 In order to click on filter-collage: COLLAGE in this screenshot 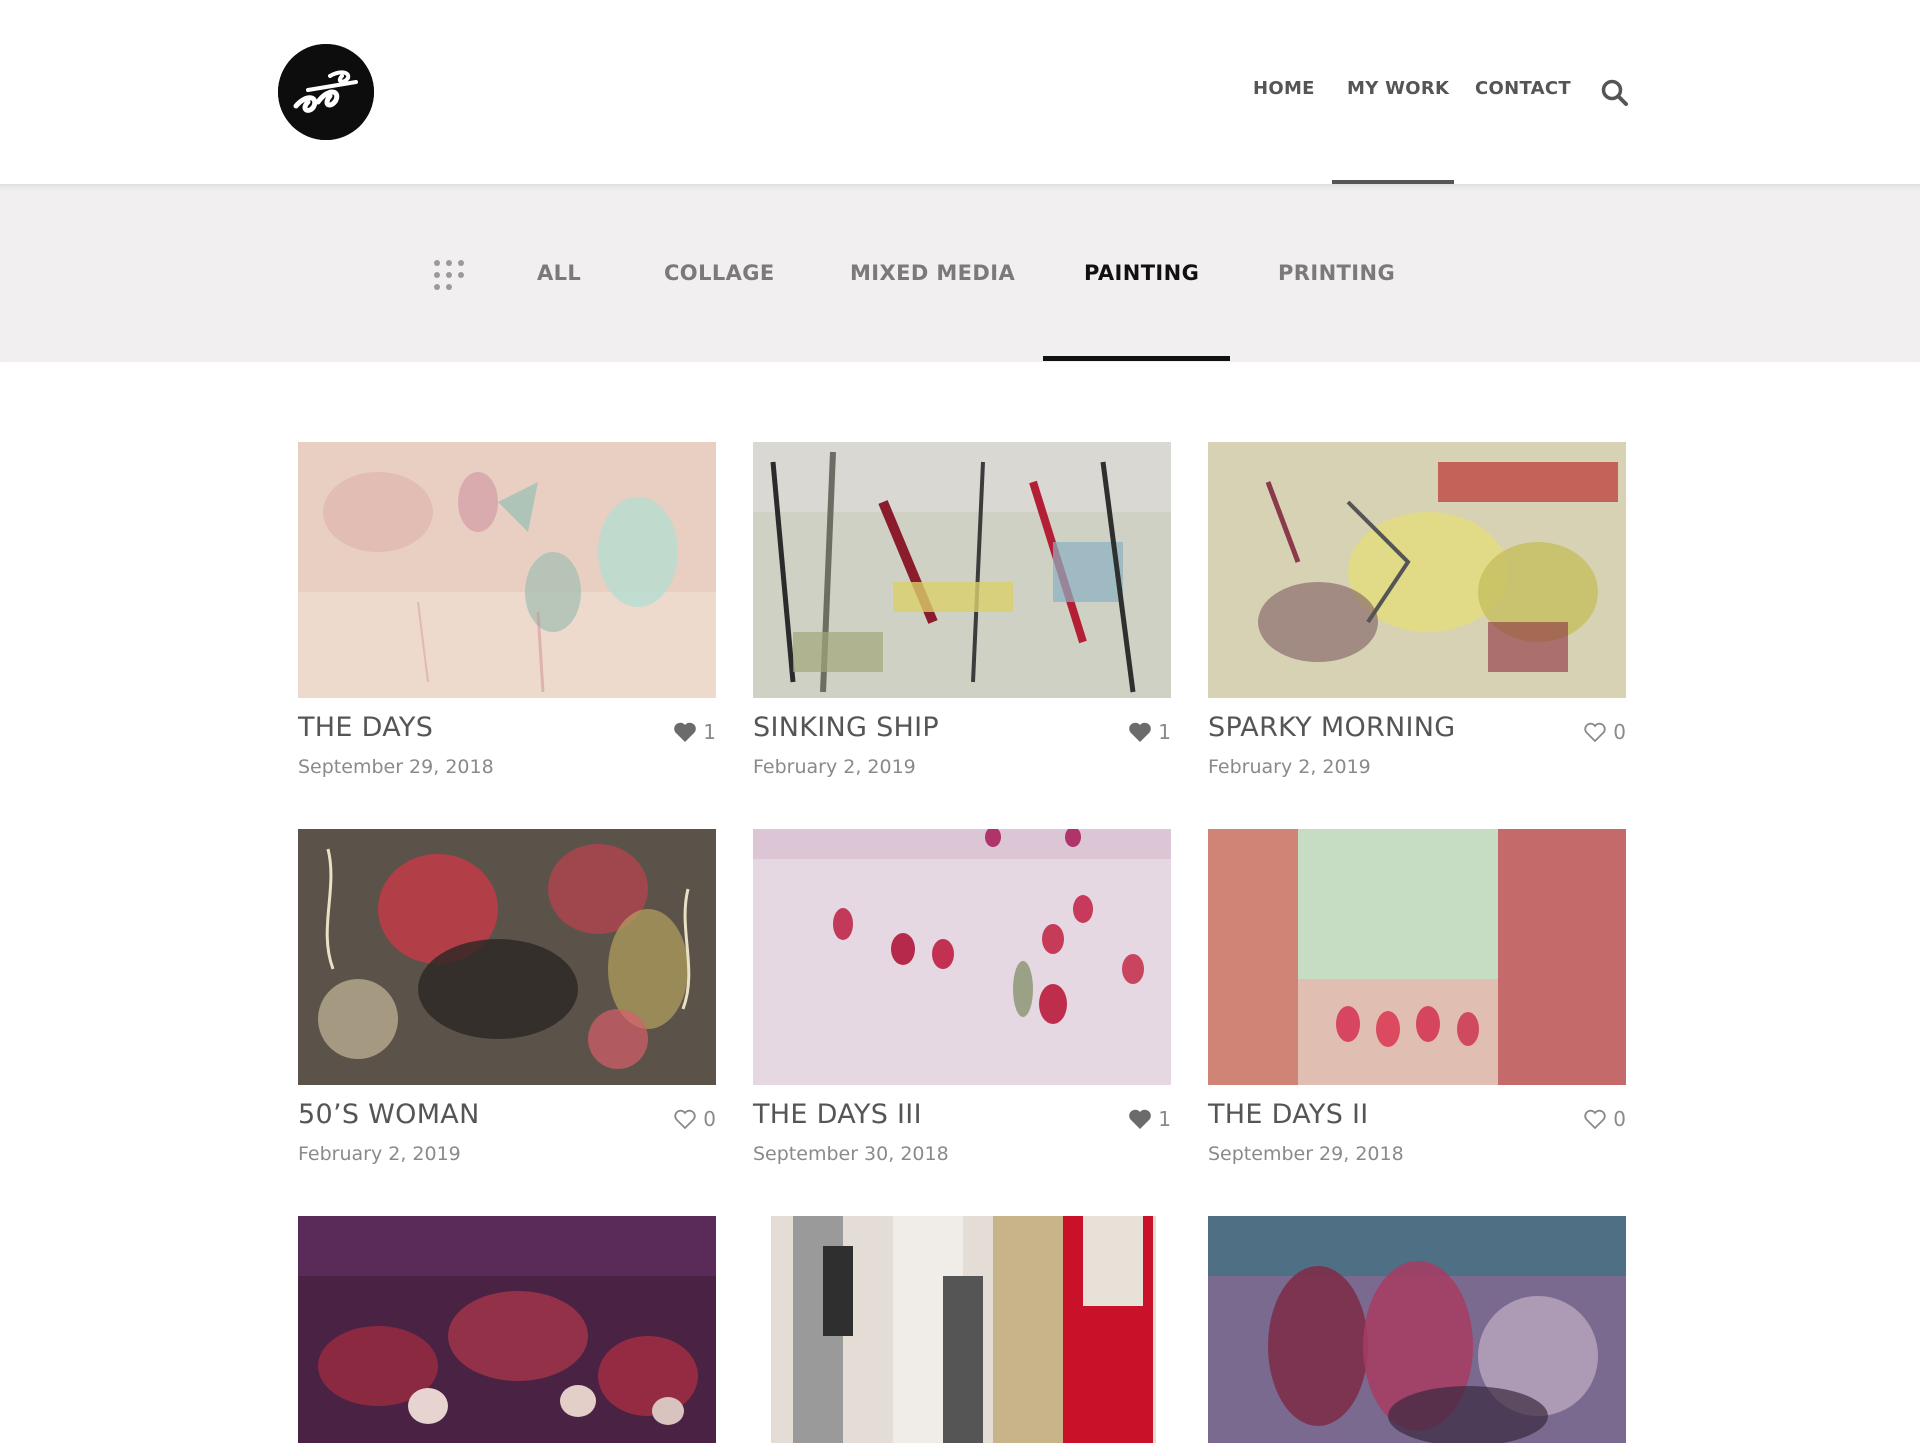, I will do `click(719, 273)`.